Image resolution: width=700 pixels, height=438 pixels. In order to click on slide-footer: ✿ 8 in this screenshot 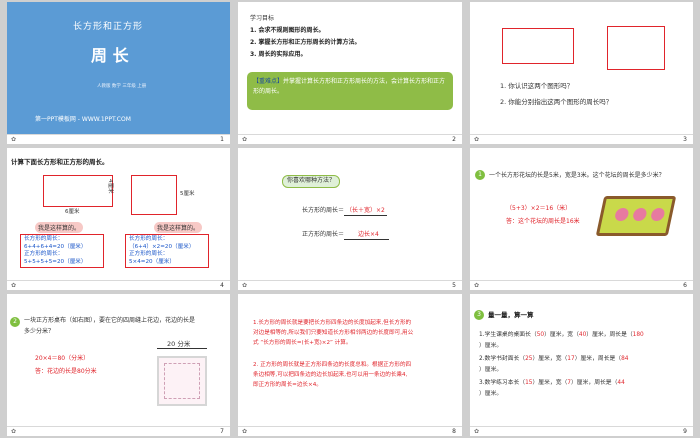, I will do `click(350, 431)`.